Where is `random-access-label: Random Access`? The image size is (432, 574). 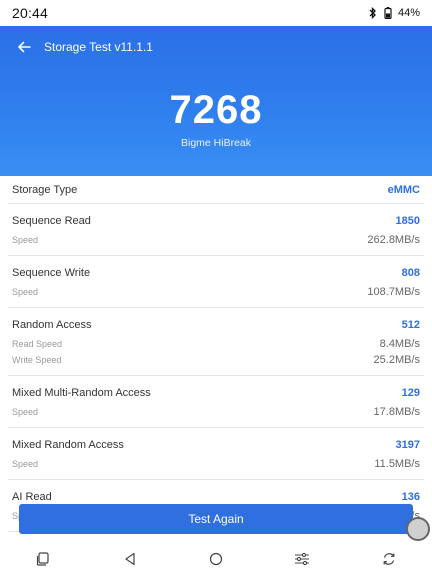 random-access-label: Random Access is located at coordinates (52, 325).